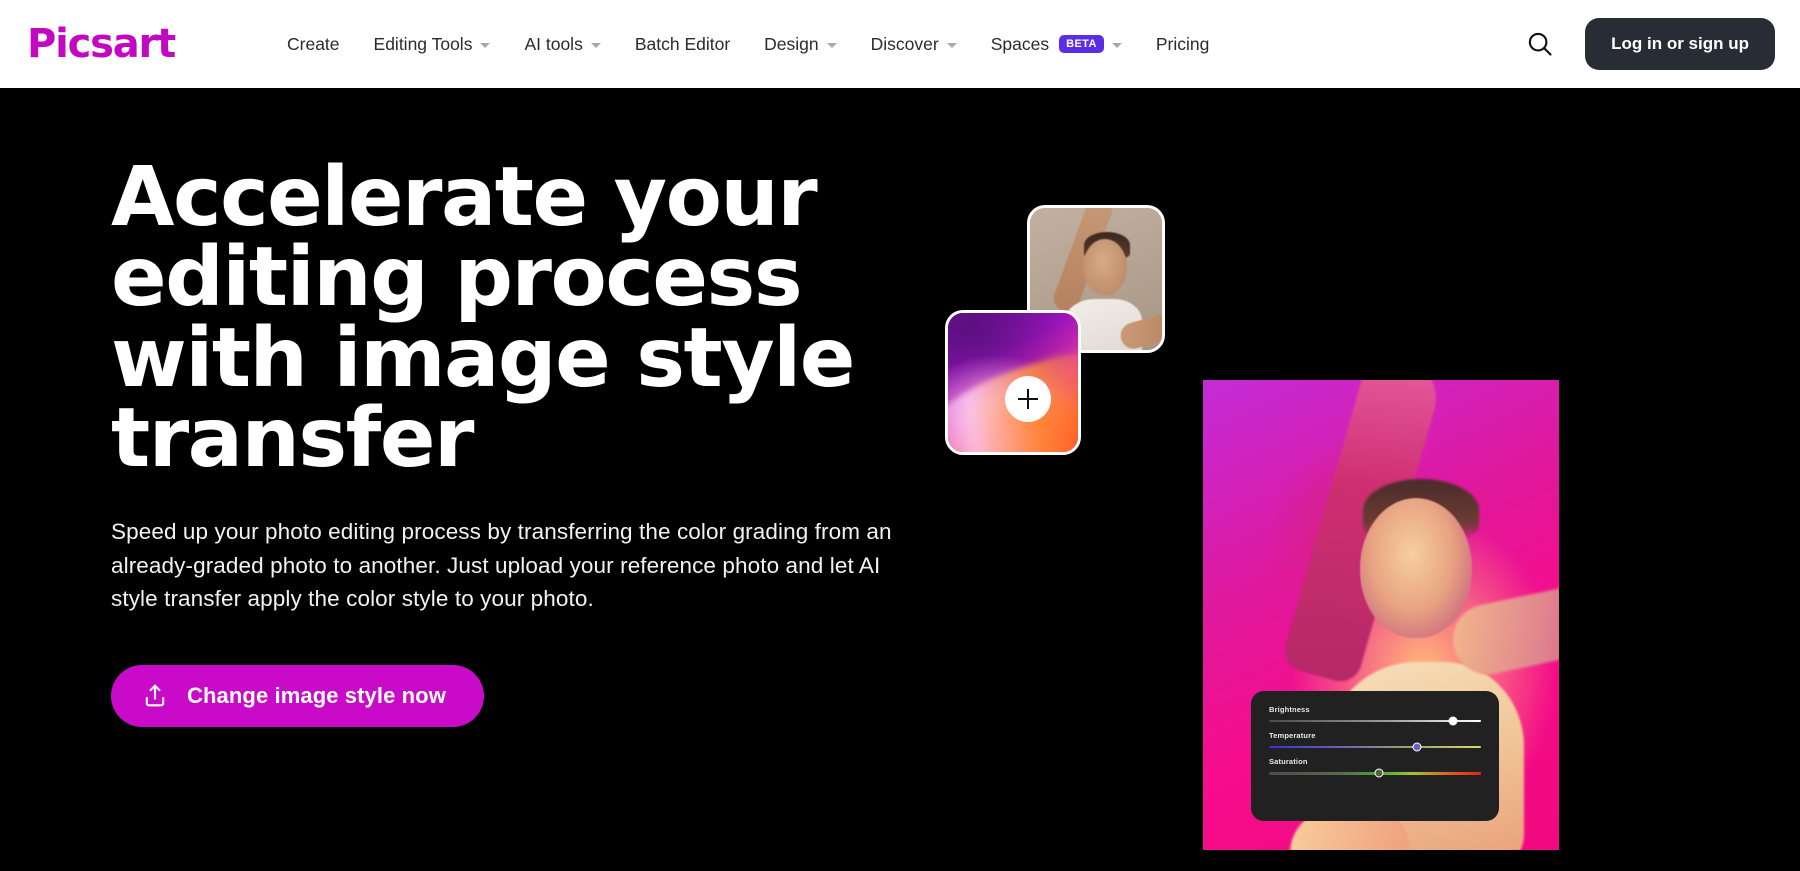  I want to click on slider-label: Brightness, so click(1289, 709).